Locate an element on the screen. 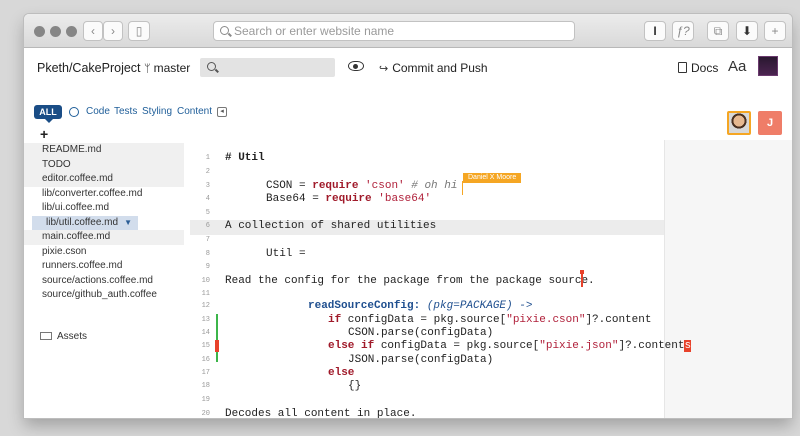 This screenshot has width=800, height=436. file-item: runners.coffee.md is located at coordinates (104, 266).